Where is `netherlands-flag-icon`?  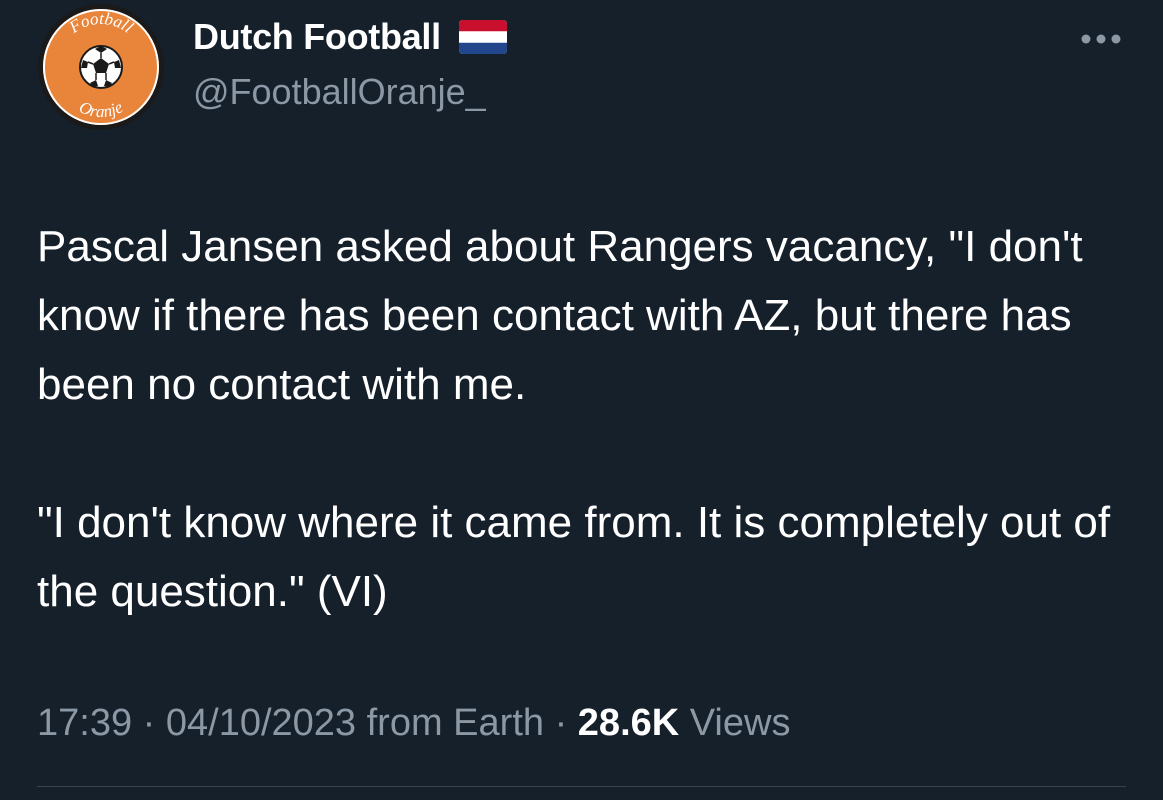 netherlands-flag-icon is located at coordinates (482, 37).